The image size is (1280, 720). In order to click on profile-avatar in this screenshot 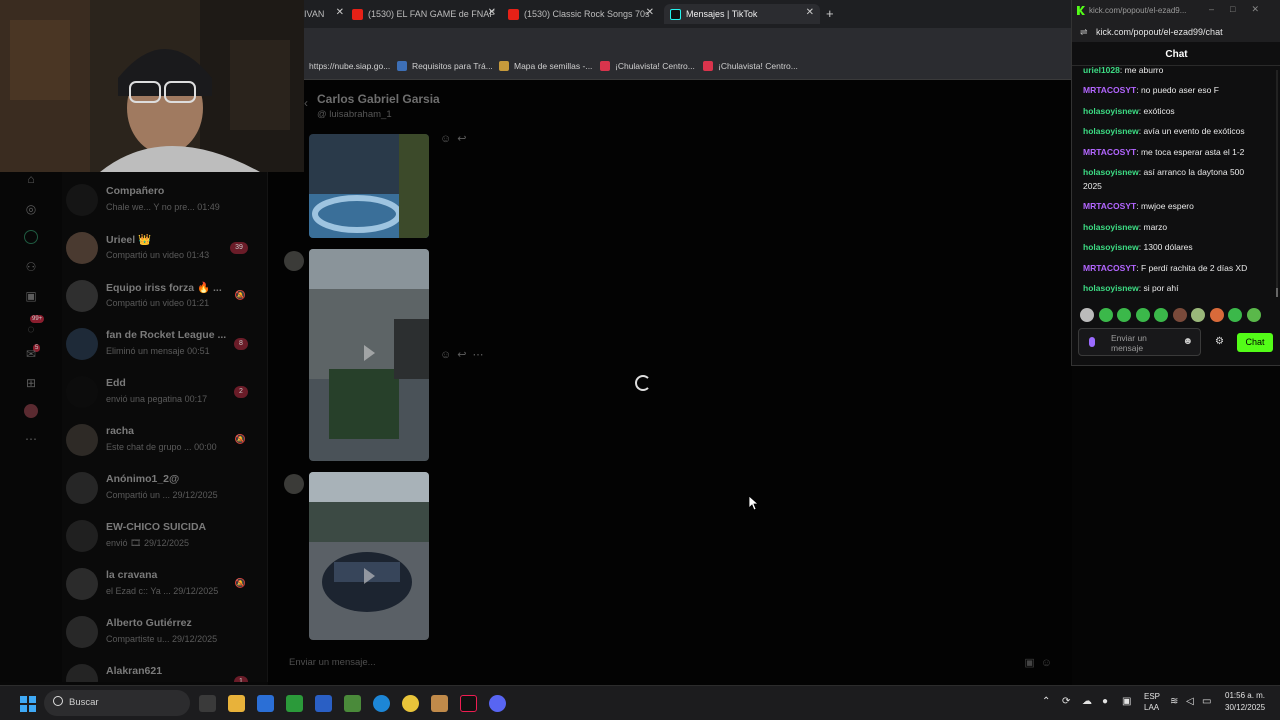, I will do `click(31, 411)`.